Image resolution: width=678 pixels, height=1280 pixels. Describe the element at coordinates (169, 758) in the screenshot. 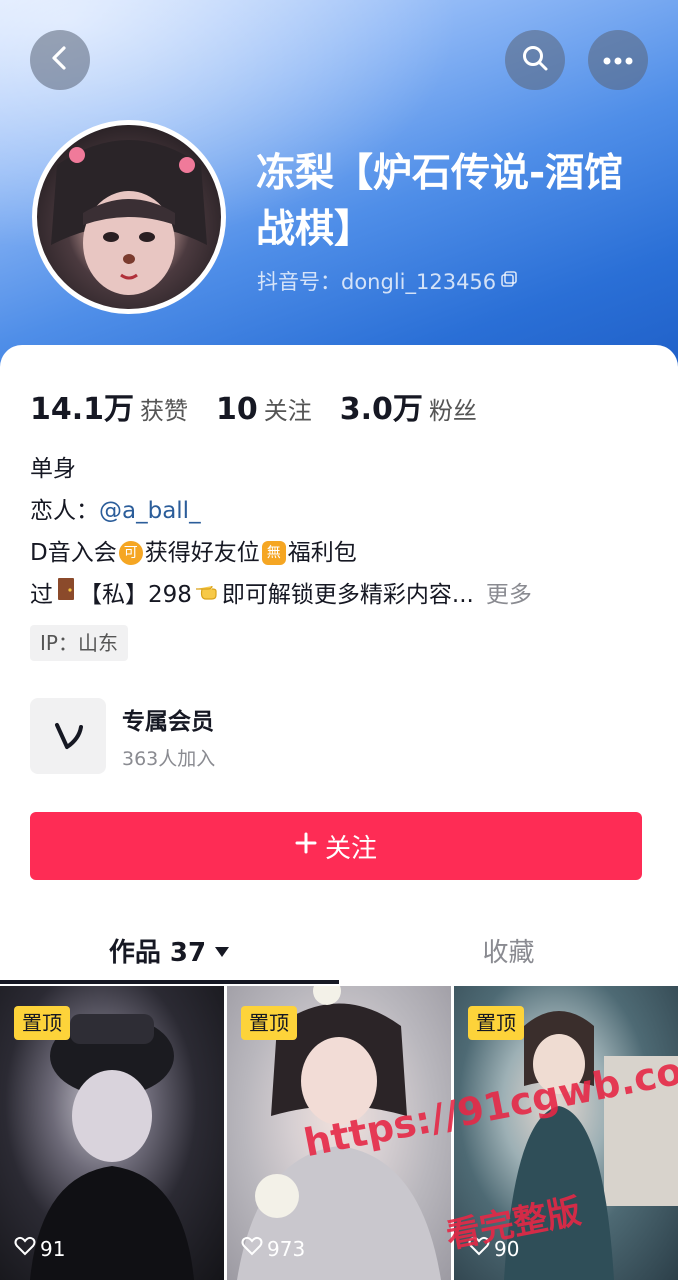

I see `member-subtitle: 363人加入` at that location.